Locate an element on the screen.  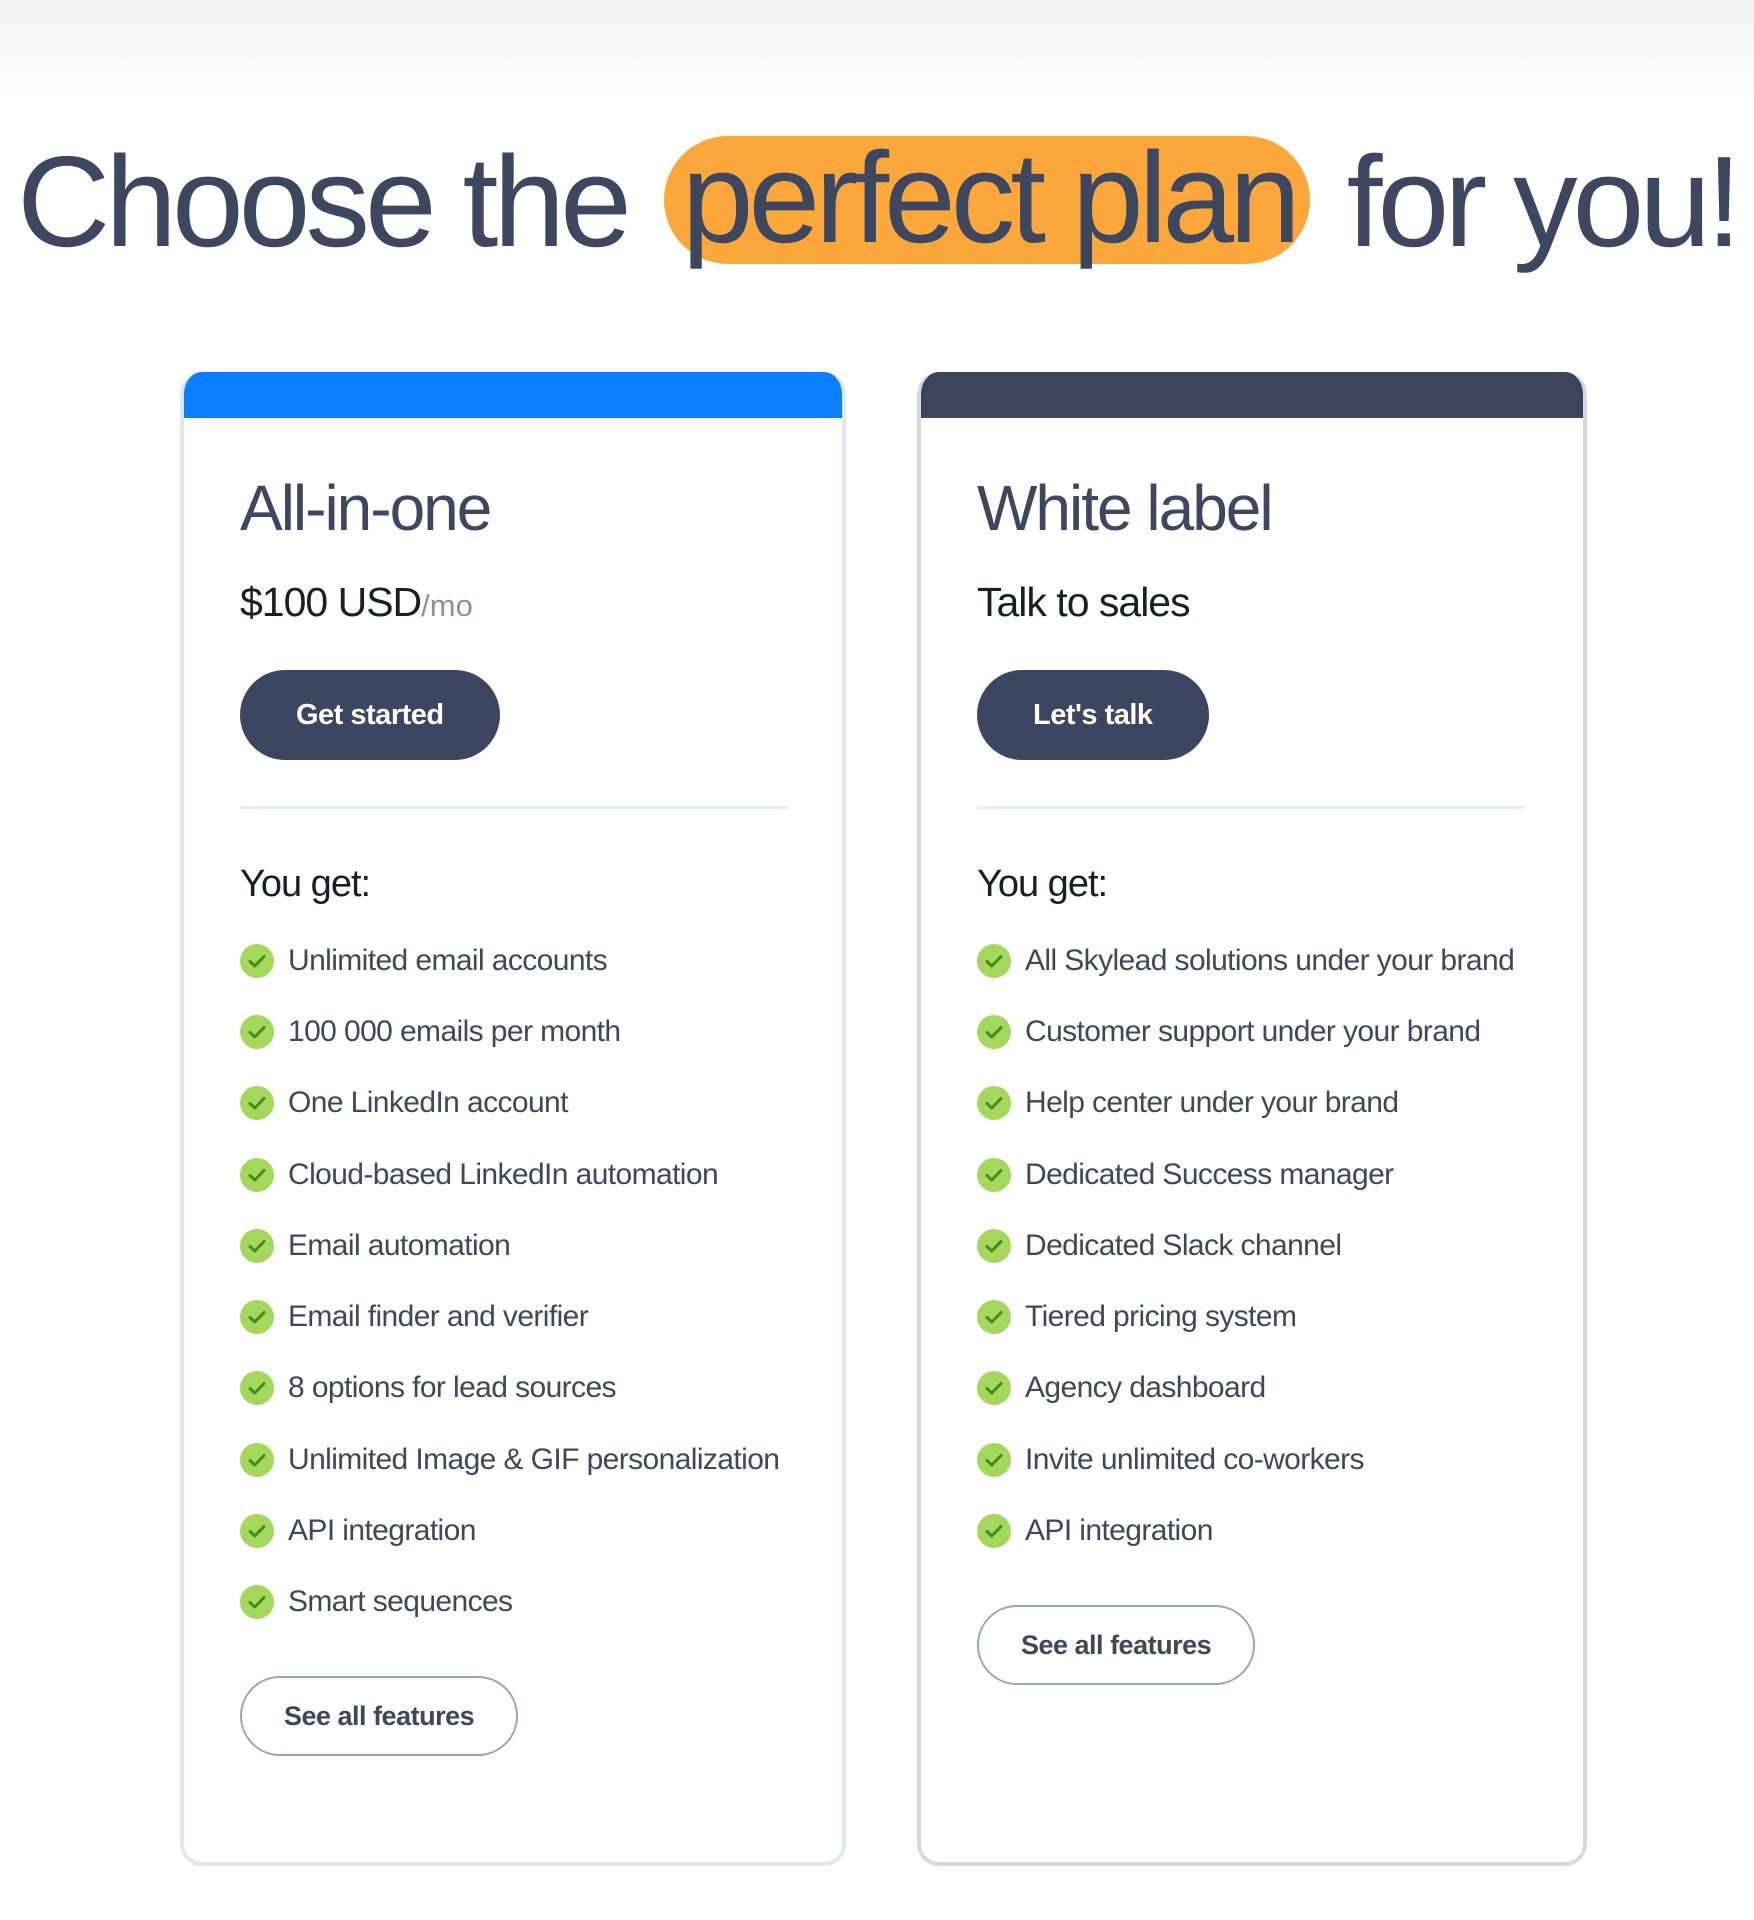
feature-text: All Skylead solutions under your brand is located at coordinates (1270, 960).